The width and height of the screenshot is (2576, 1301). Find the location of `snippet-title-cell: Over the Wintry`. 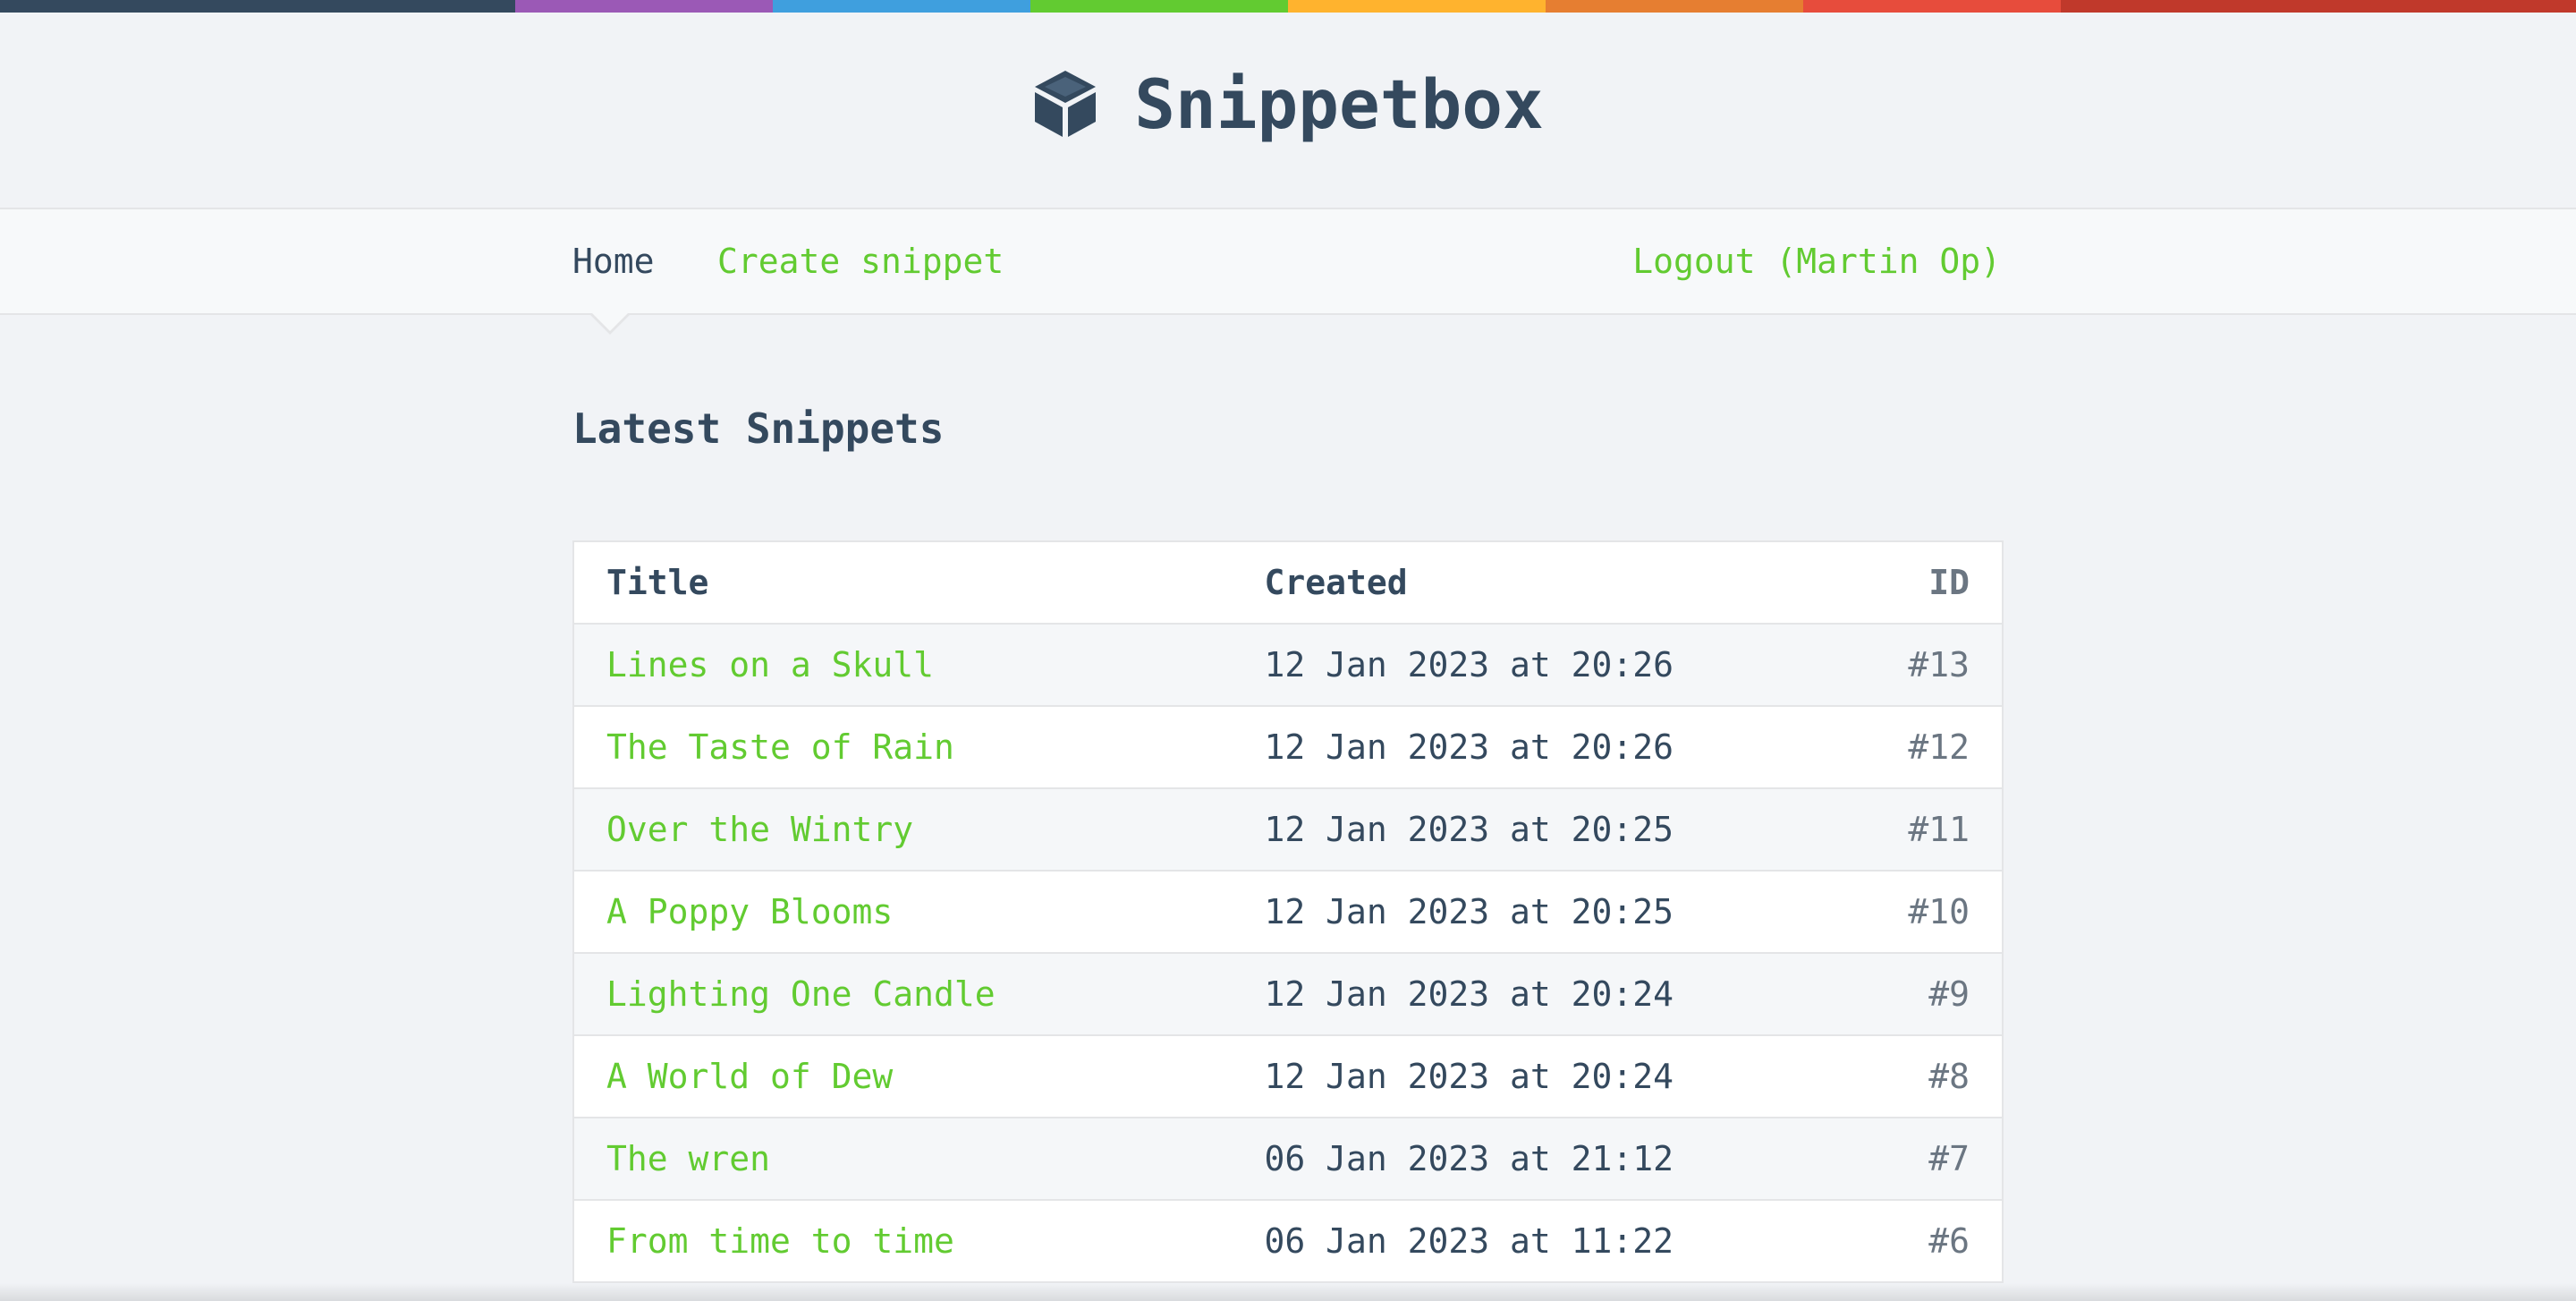

snippet-title-cell: Over the Wintry is located at coordinates (903, 830).